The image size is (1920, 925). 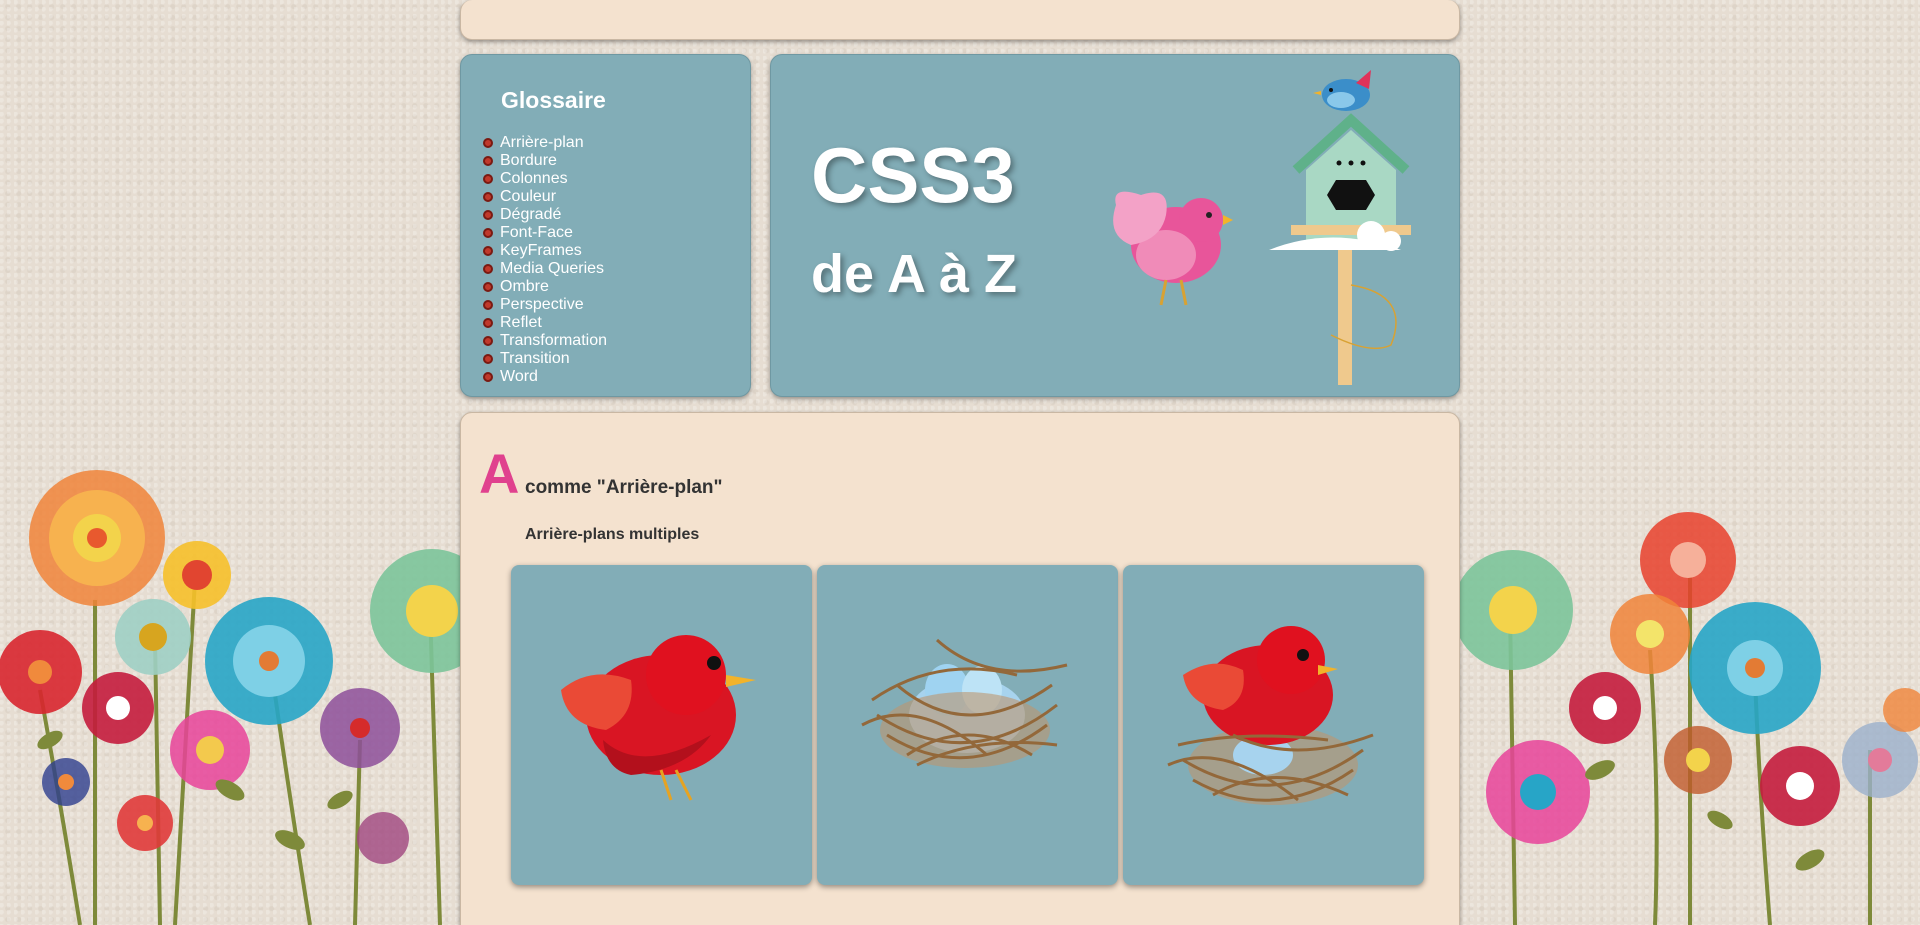 What do you see at coordinates (624, 487) in the screenshot?
I see `section-title: comme "Arrière-plan"` at bounding box center [624, 487].